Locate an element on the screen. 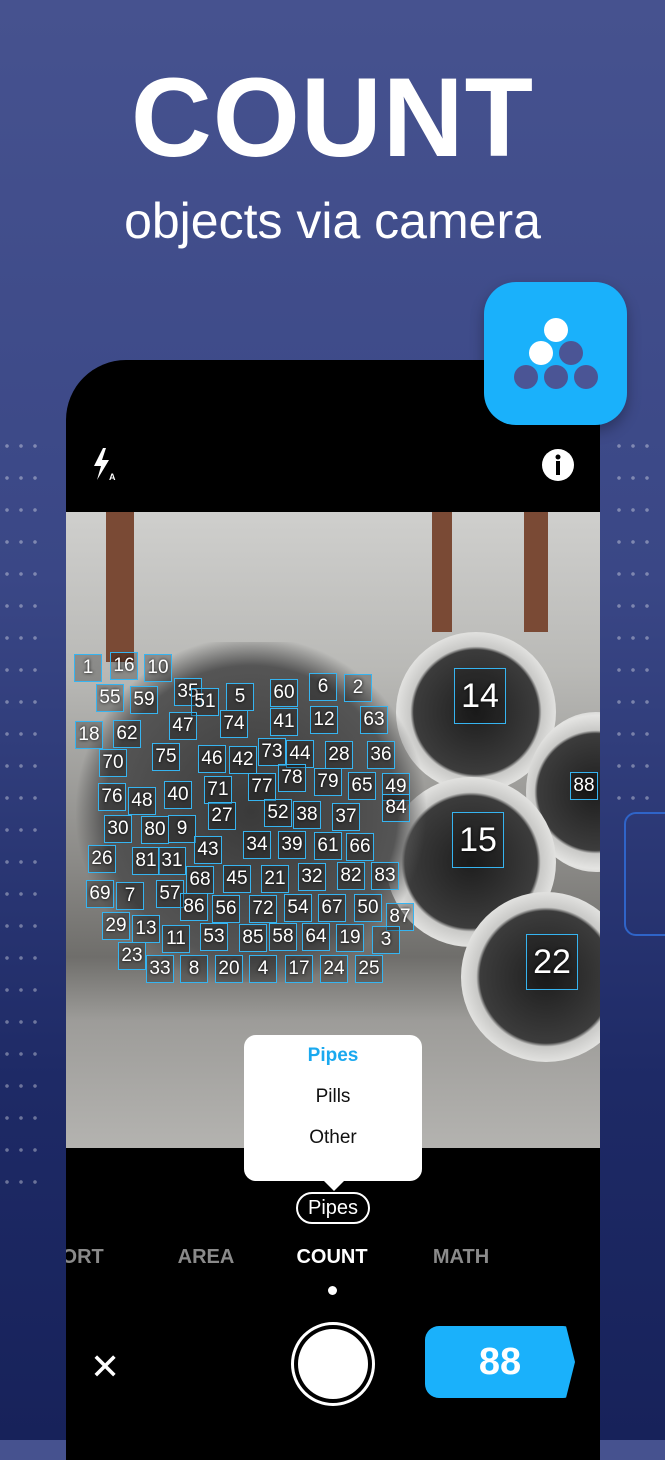 The image size is (665, 1460). category-menu: Pipes Pills Other is located at coordinates (333, 1113).